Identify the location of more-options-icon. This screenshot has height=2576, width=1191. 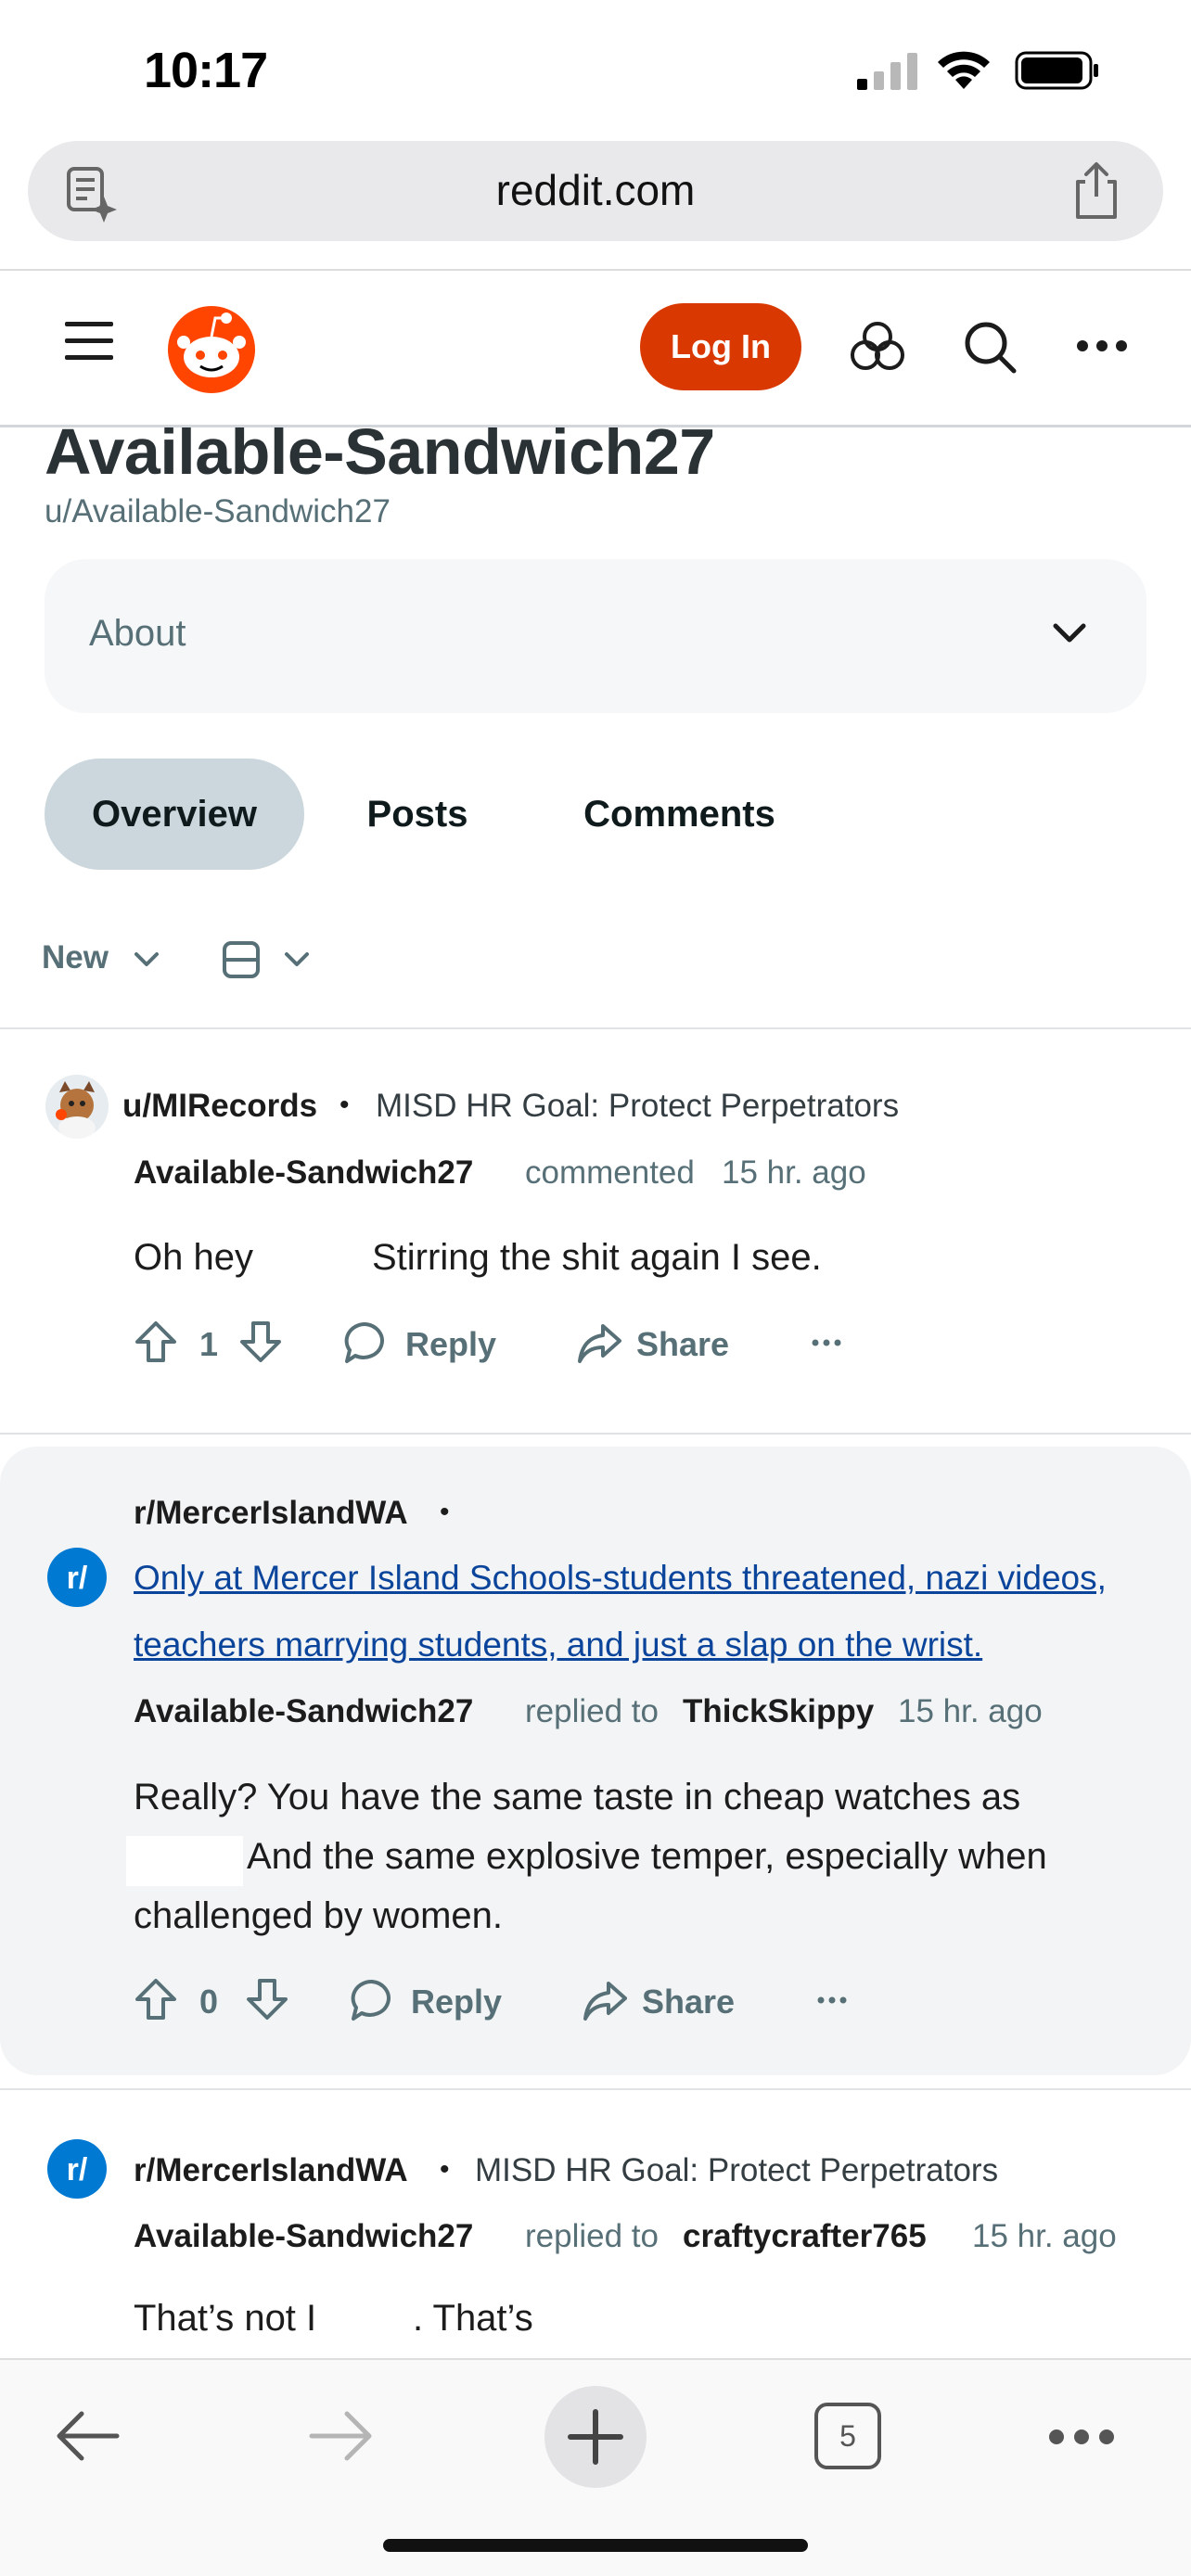
(1102, 345).